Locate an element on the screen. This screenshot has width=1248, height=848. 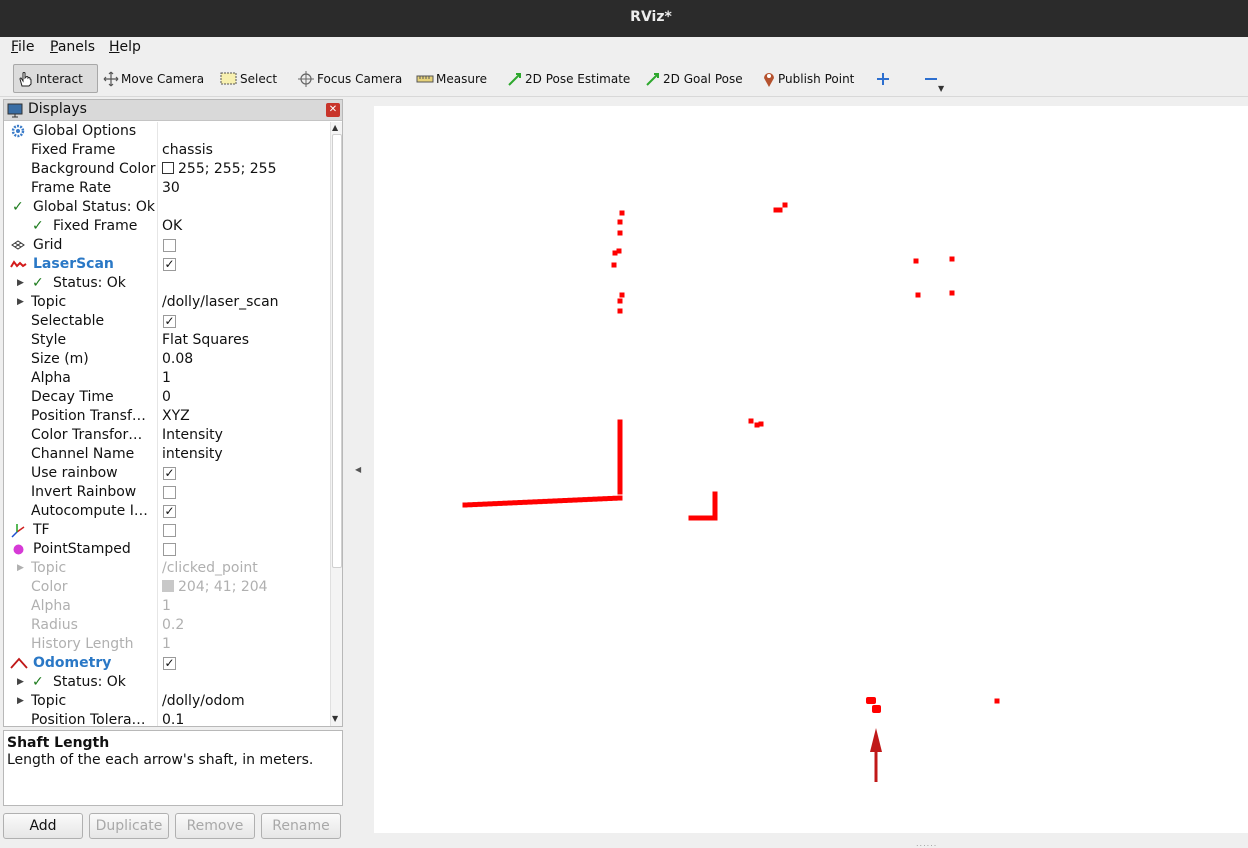
tf-checkbox is located at coordinates (169, 530).